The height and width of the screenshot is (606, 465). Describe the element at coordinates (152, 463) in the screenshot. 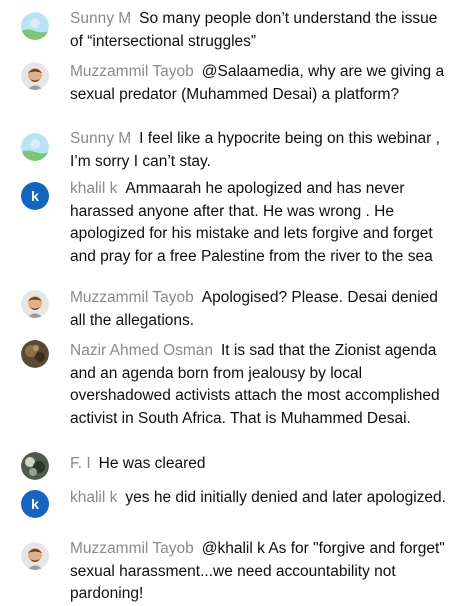

I see `message-text: He was cleared` at that location.